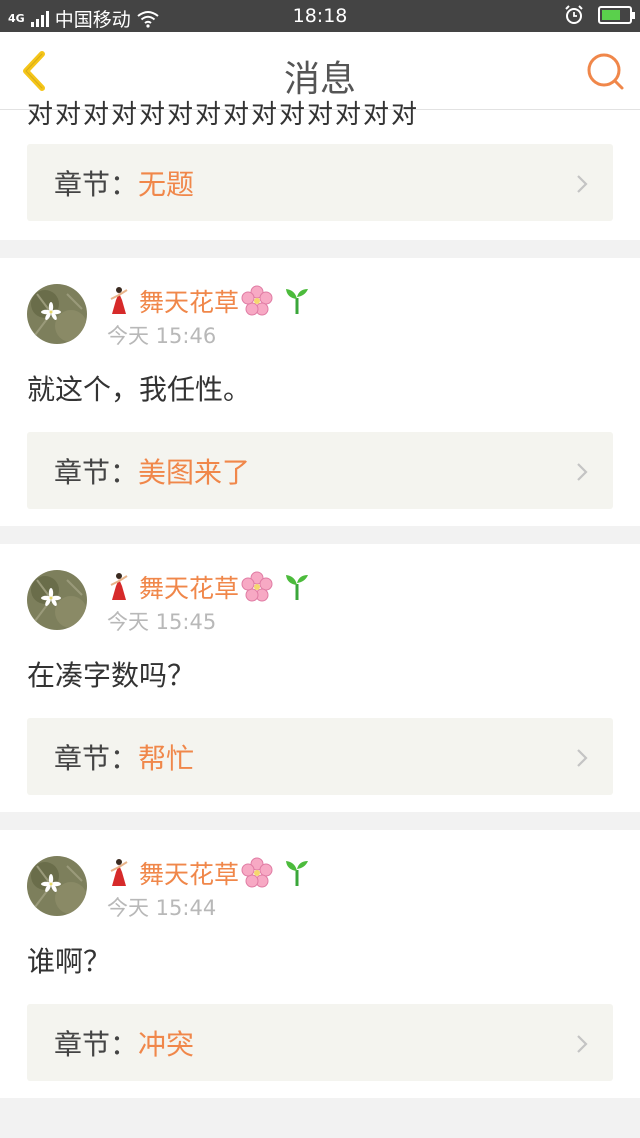 This screenshot has width=640, height=1138. Describe the element at coordinates (320, 470) in the screenshot. I see `chapter-link: 章节： 美图来了` at that location.